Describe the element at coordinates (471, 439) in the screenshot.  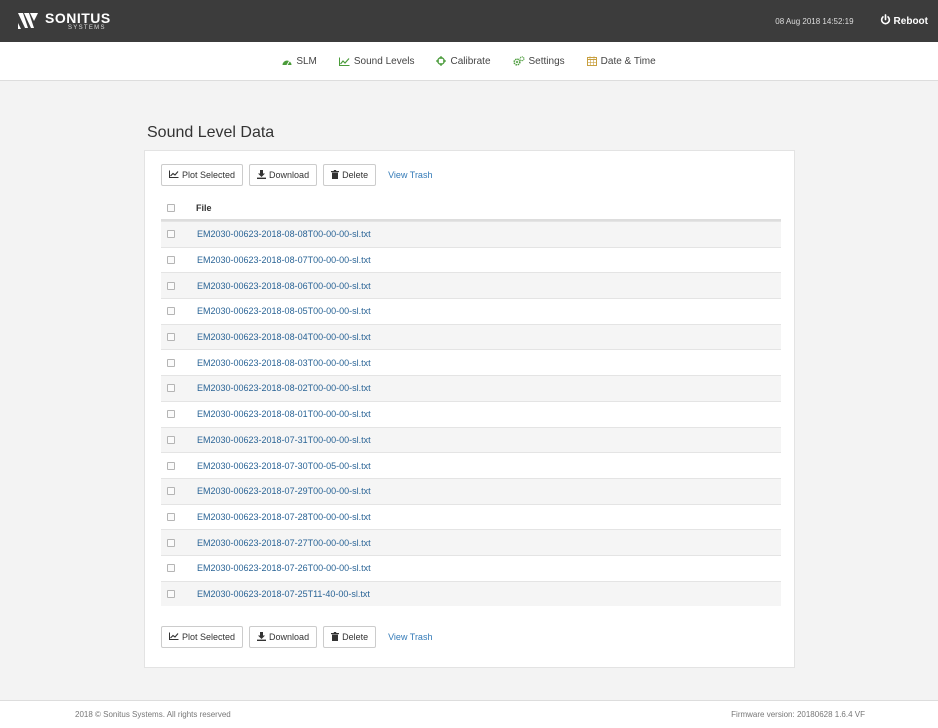
I see `table-row: EM2030-00623-2018-07-31T00-00-00-sl.txt` at that location.